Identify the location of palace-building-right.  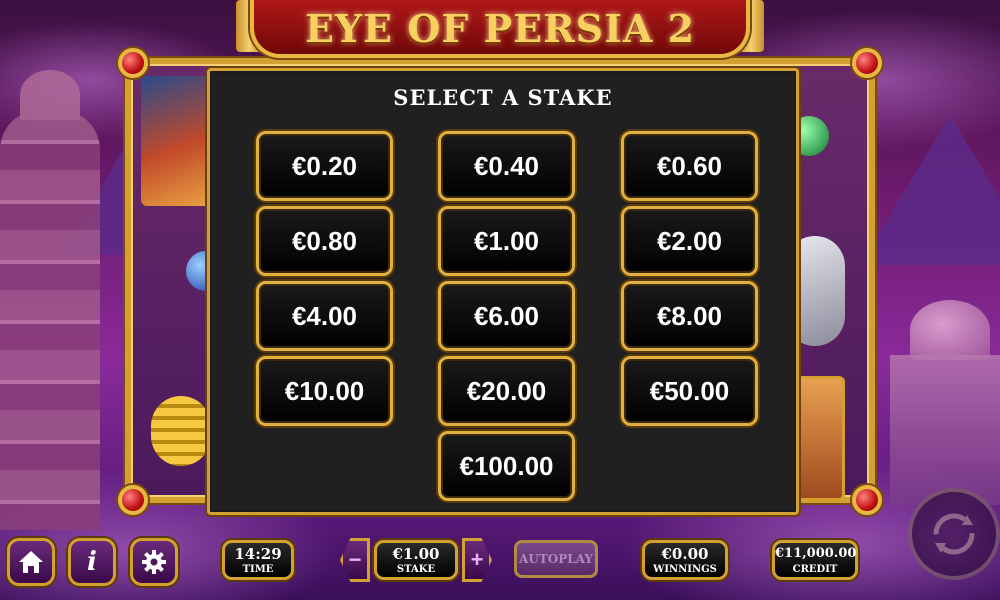
(945, 430).